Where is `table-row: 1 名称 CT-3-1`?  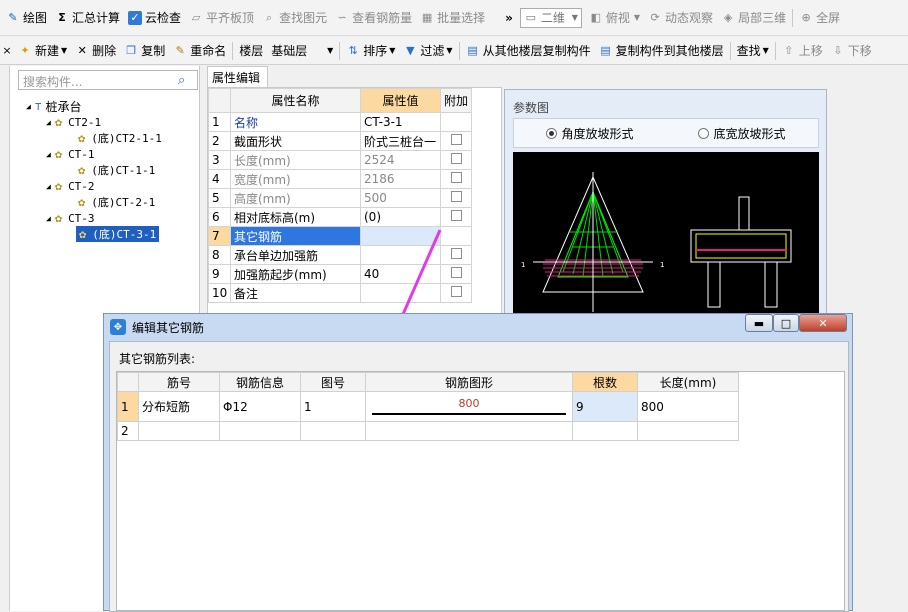 table-row: 1 名称 CT-3-1 is located at coordinates (340, 122).